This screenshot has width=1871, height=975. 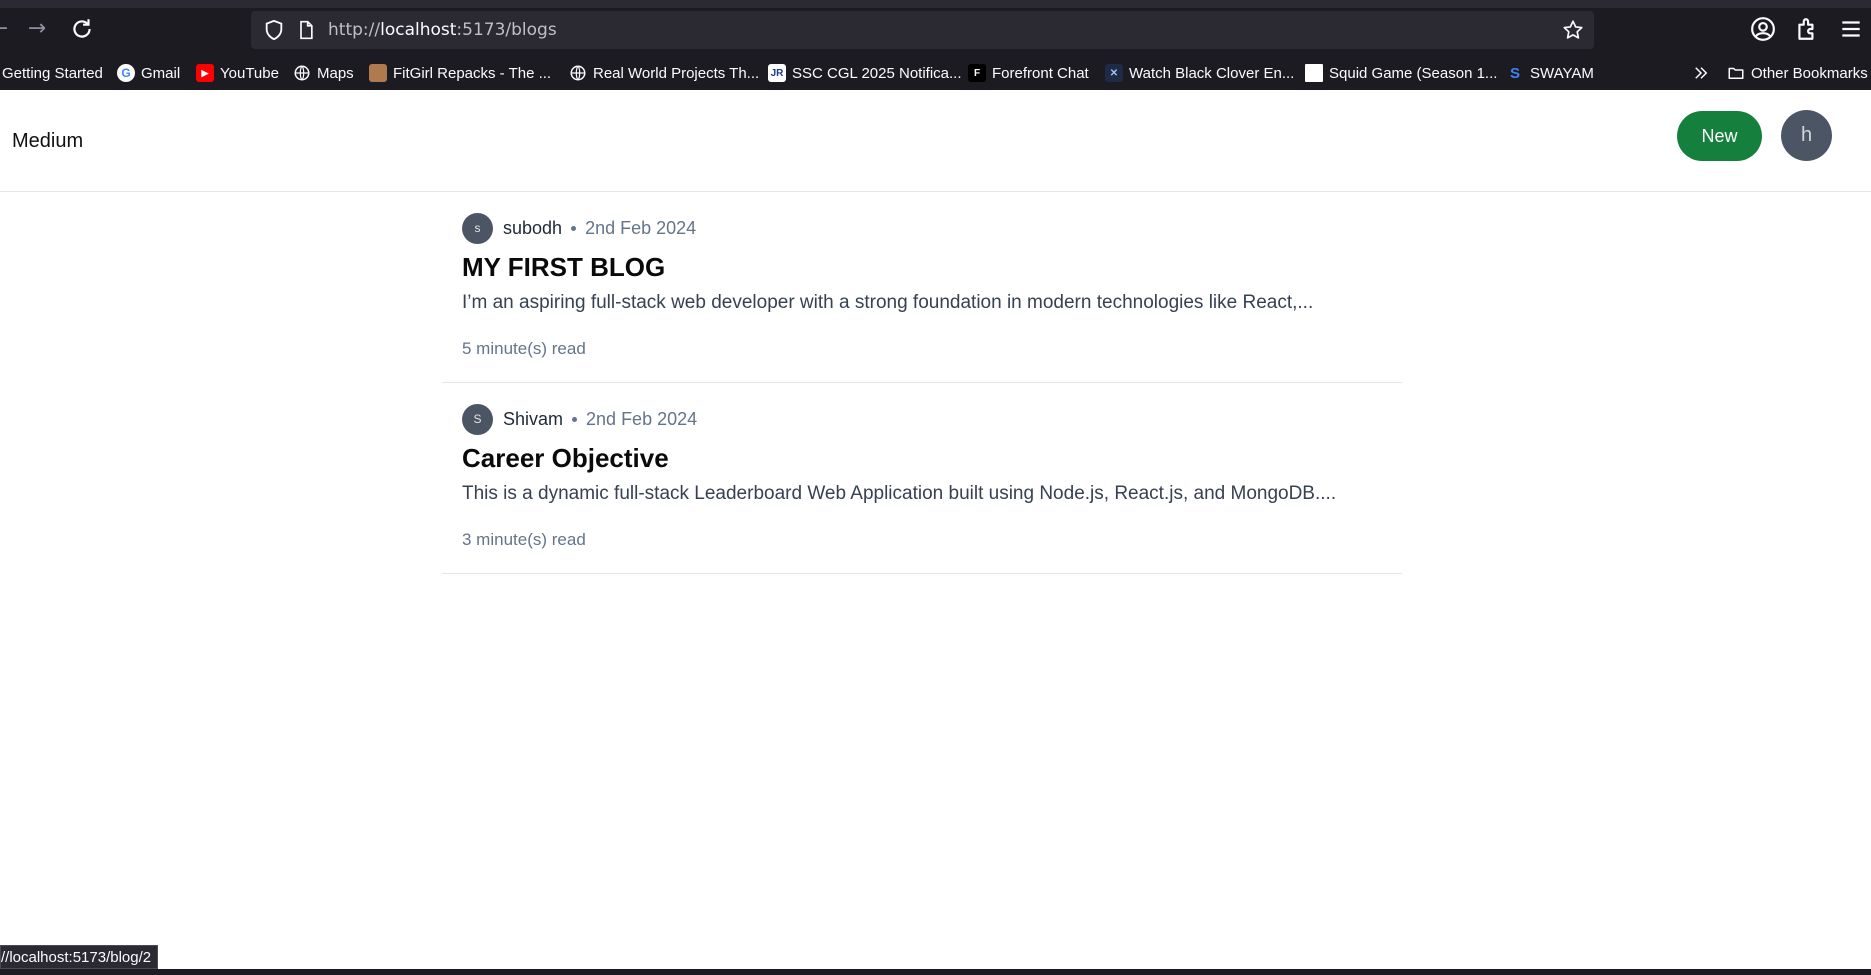 I want to click on back-icon: ←, so click(x=6, y=29).